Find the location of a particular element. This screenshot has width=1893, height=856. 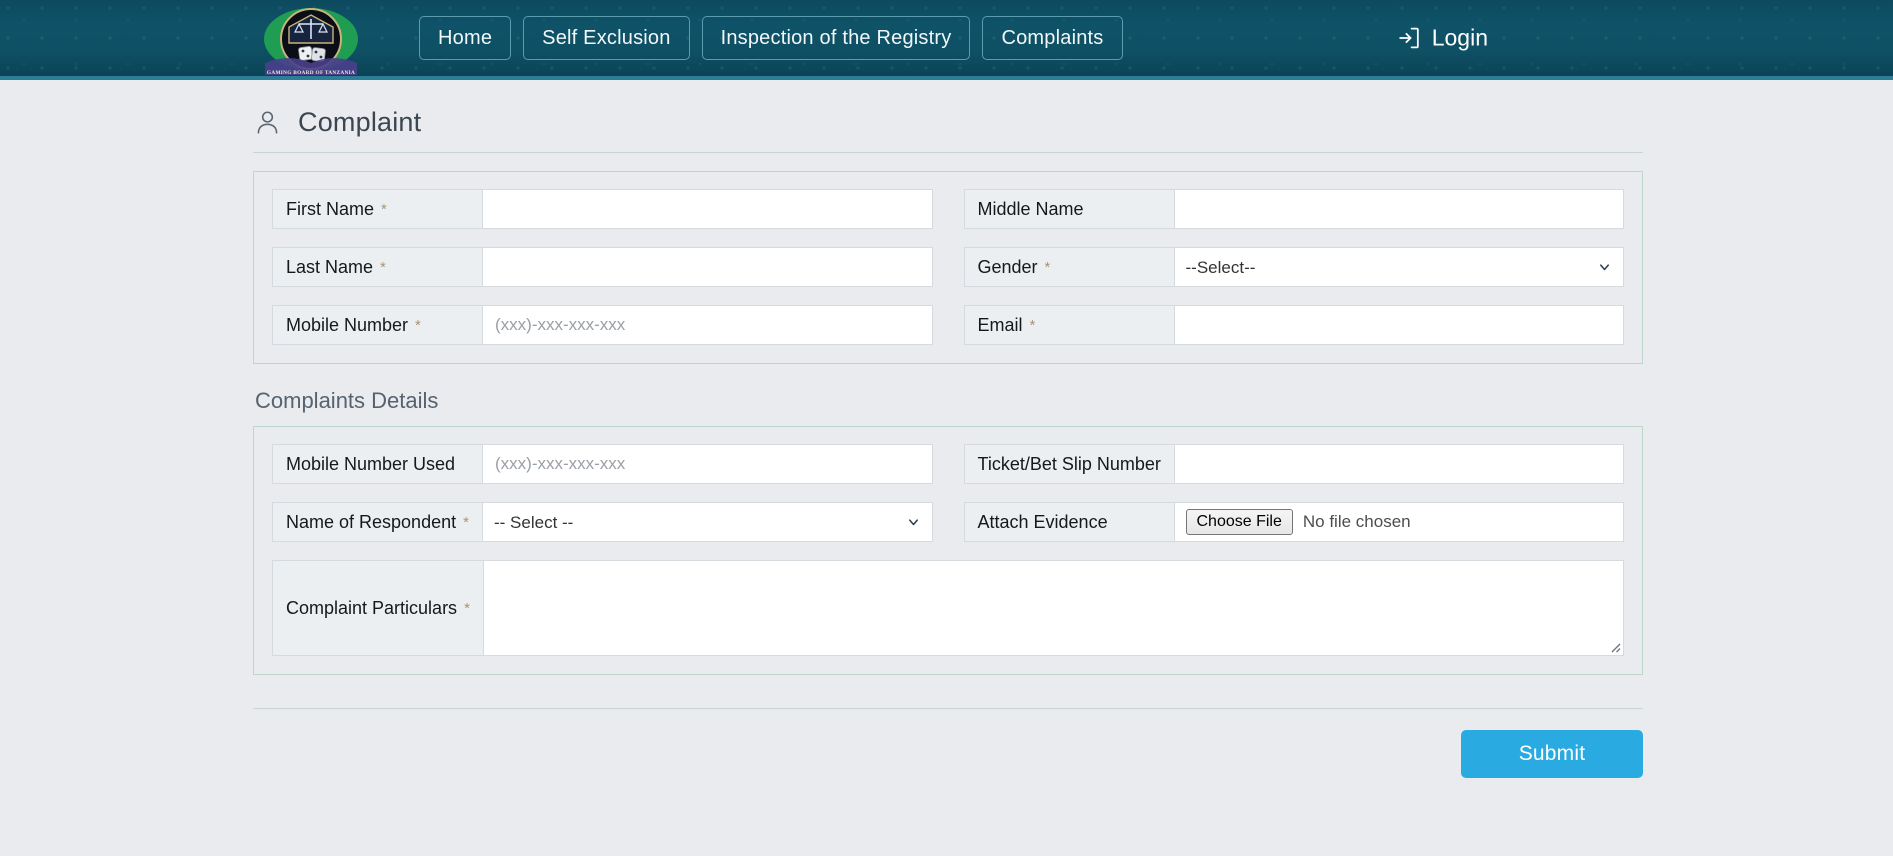

control-first-name is located at coordinates (707, 209).